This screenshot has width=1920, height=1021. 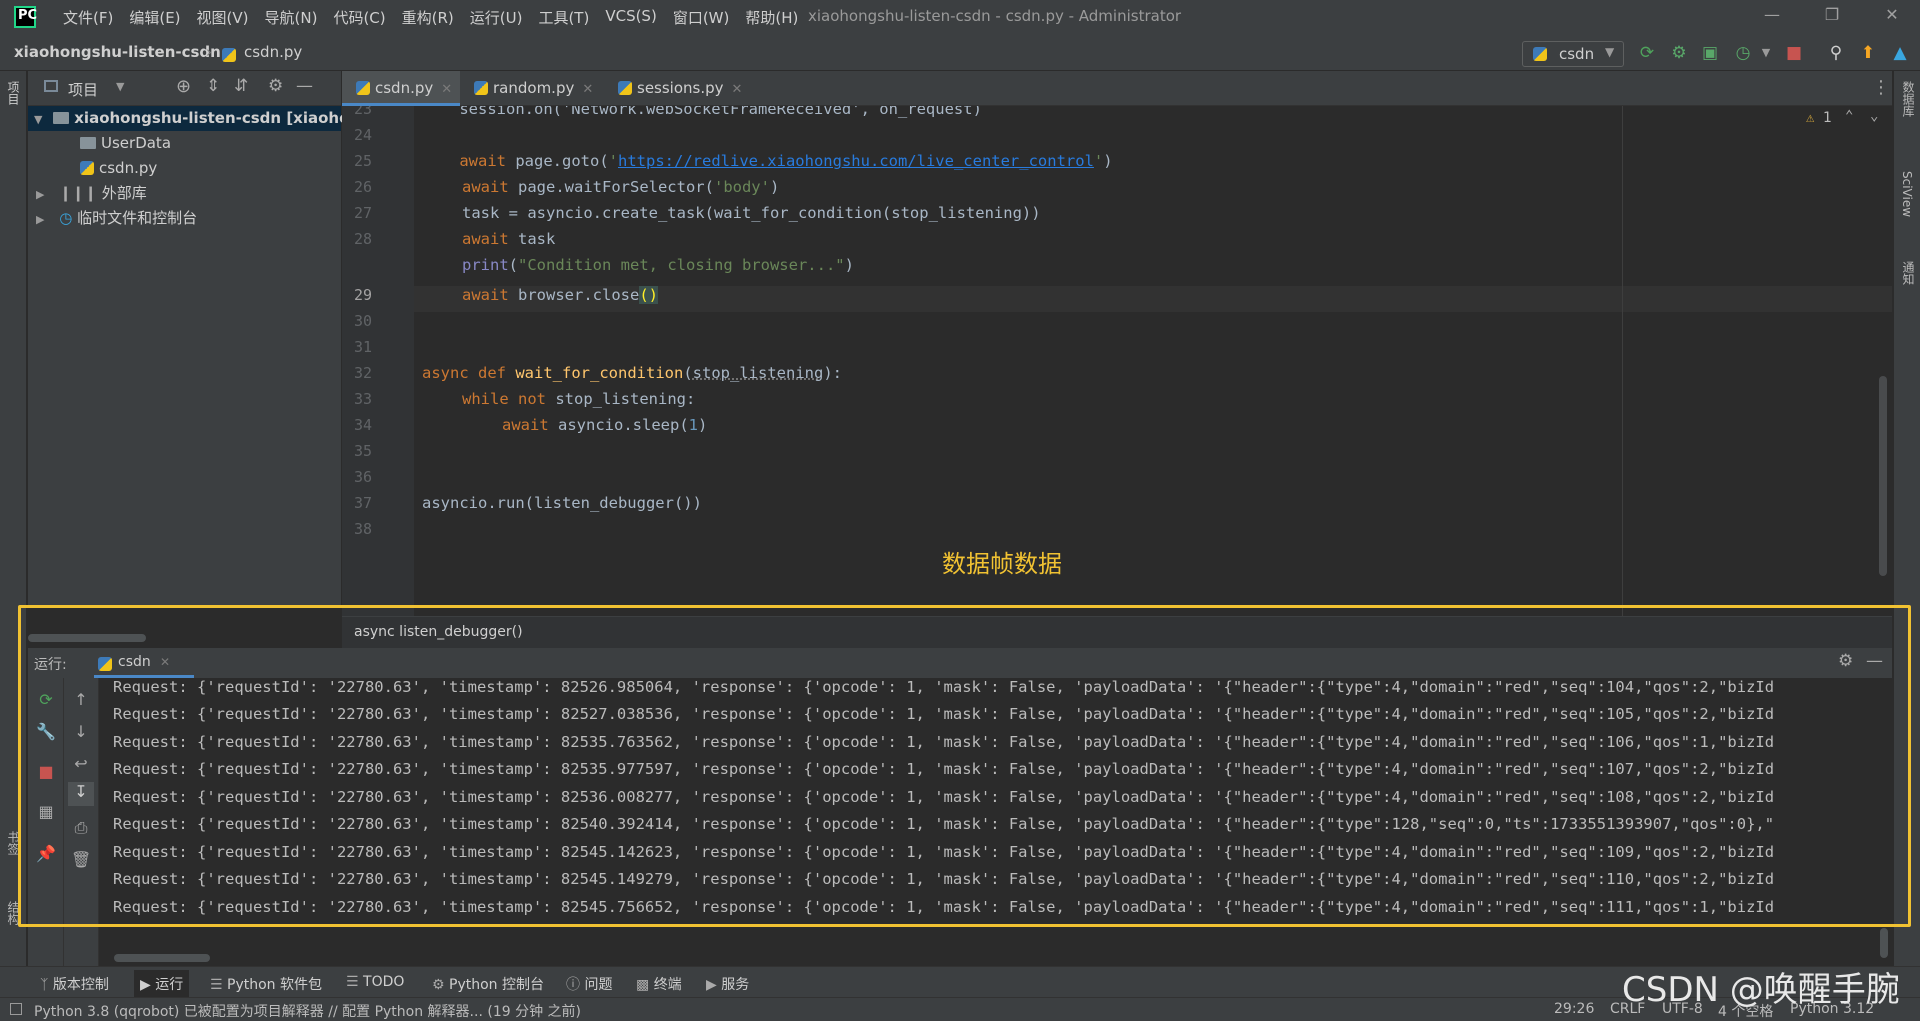 I want to click on menu-tools: 工具(T), so click(x=563, y=17).